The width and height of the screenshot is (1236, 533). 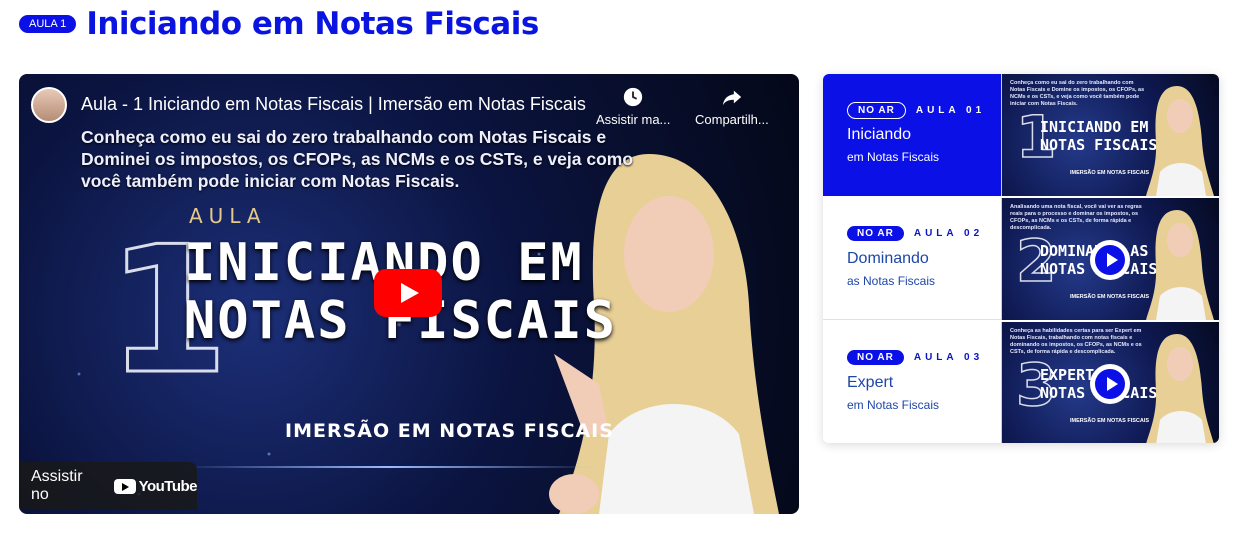 What do you see at coordinates (108, 486) in the screenshot?
I see `watch-on-youtube-button: Assistir no YouTube` at bounding box center [108, 486].